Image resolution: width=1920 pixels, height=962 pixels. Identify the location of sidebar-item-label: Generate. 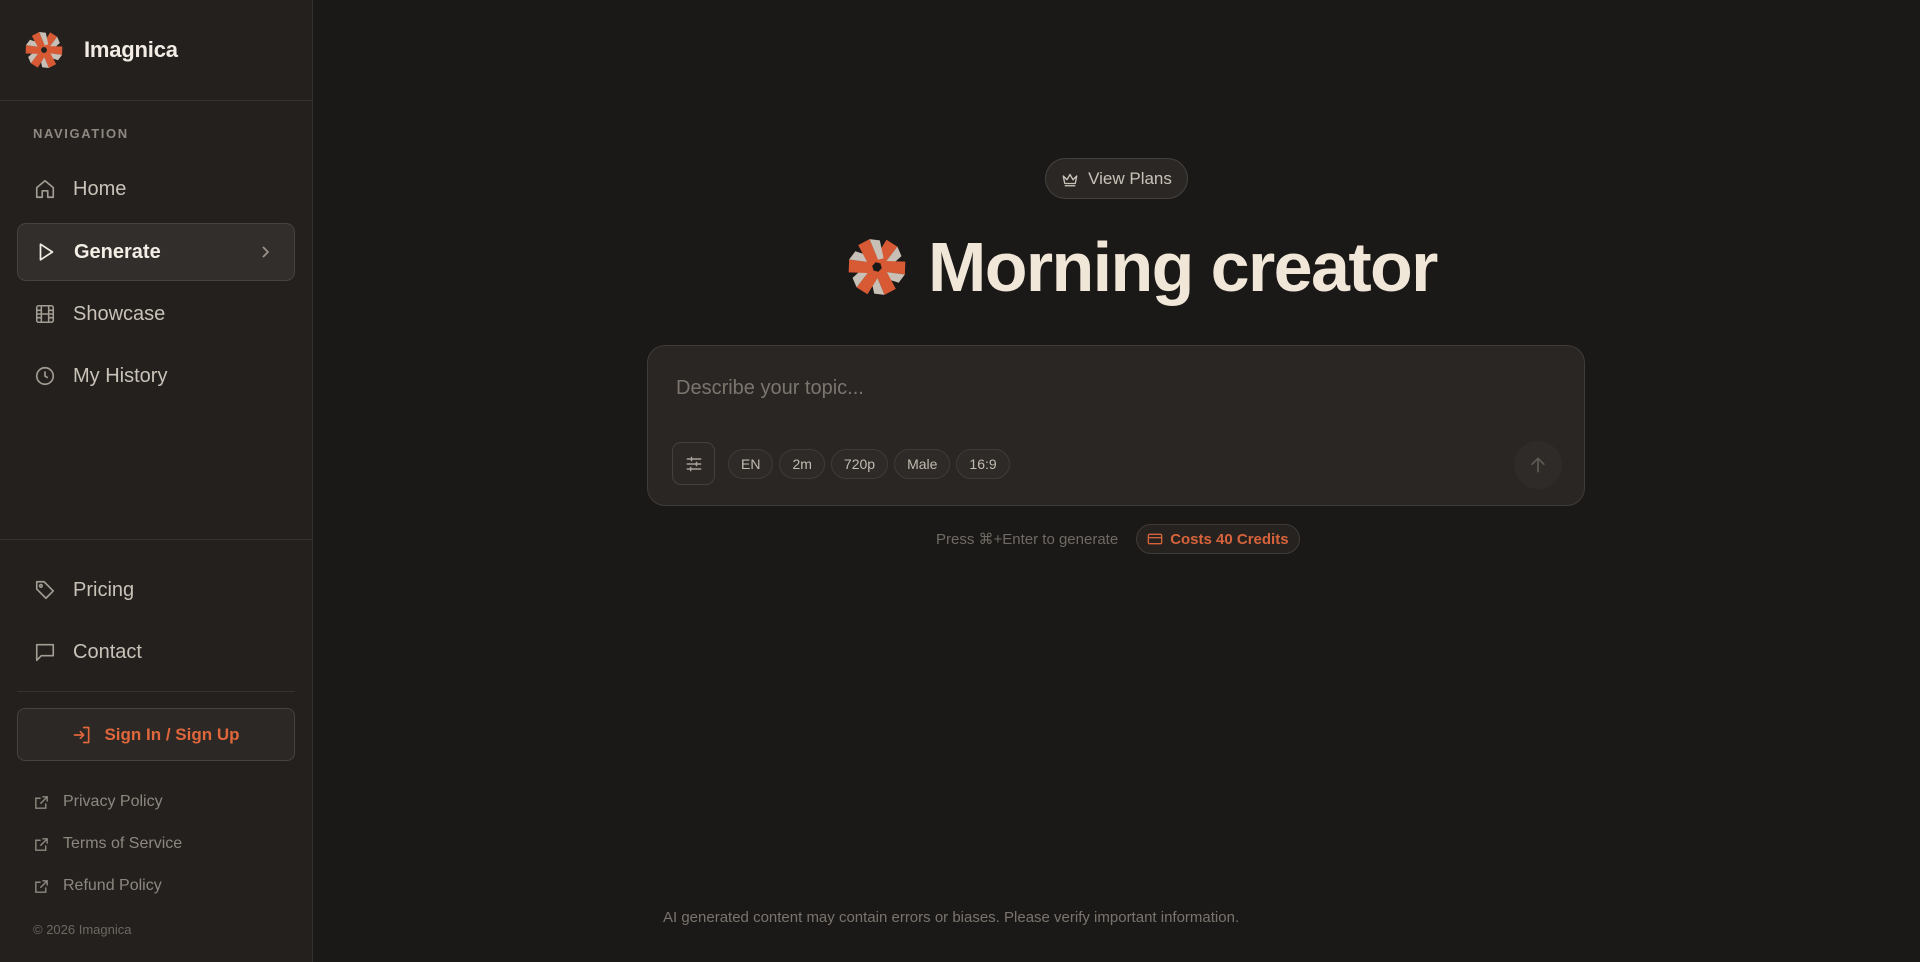
(117, 251).